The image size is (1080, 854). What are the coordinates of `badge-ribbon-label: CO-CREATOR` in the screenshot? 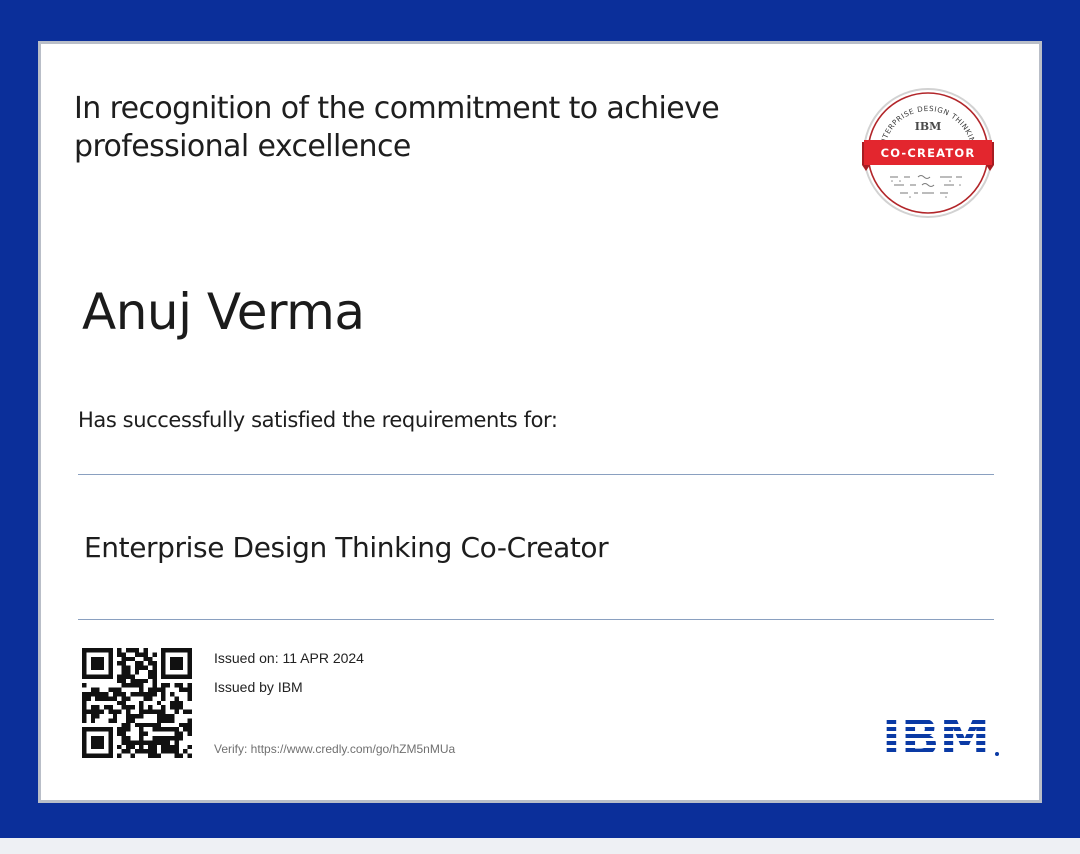 It's located at (928, 153).